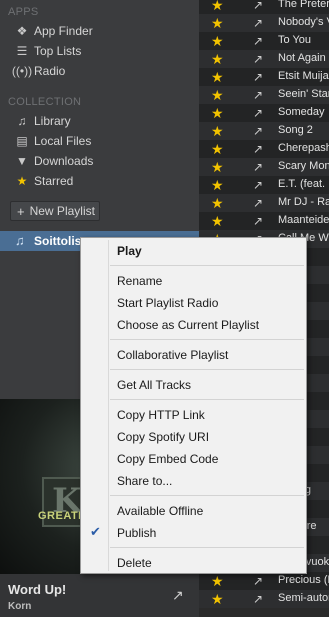 This screenshot has width=329, height=617. Describe the element at coordinates (264, 581) in the screenshot. I see `track-row: ★ ↗ Precious (N` at that location.